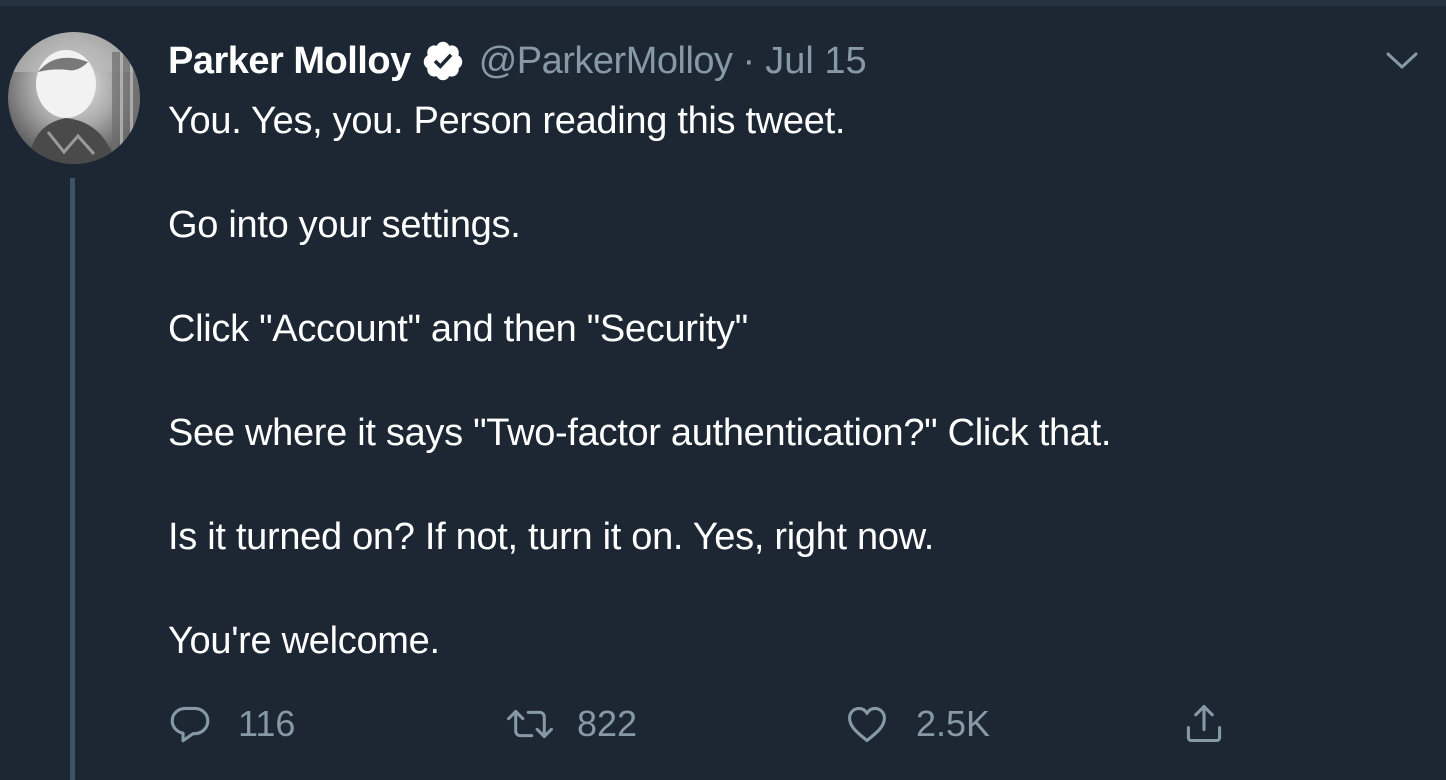 Image resolution: width=1446 pixels, height=780 pixels. Describe the element at coordinates (458, 329) in the screenshot. I see `tweet-line: Click "Account" and then "Security"` at that location.